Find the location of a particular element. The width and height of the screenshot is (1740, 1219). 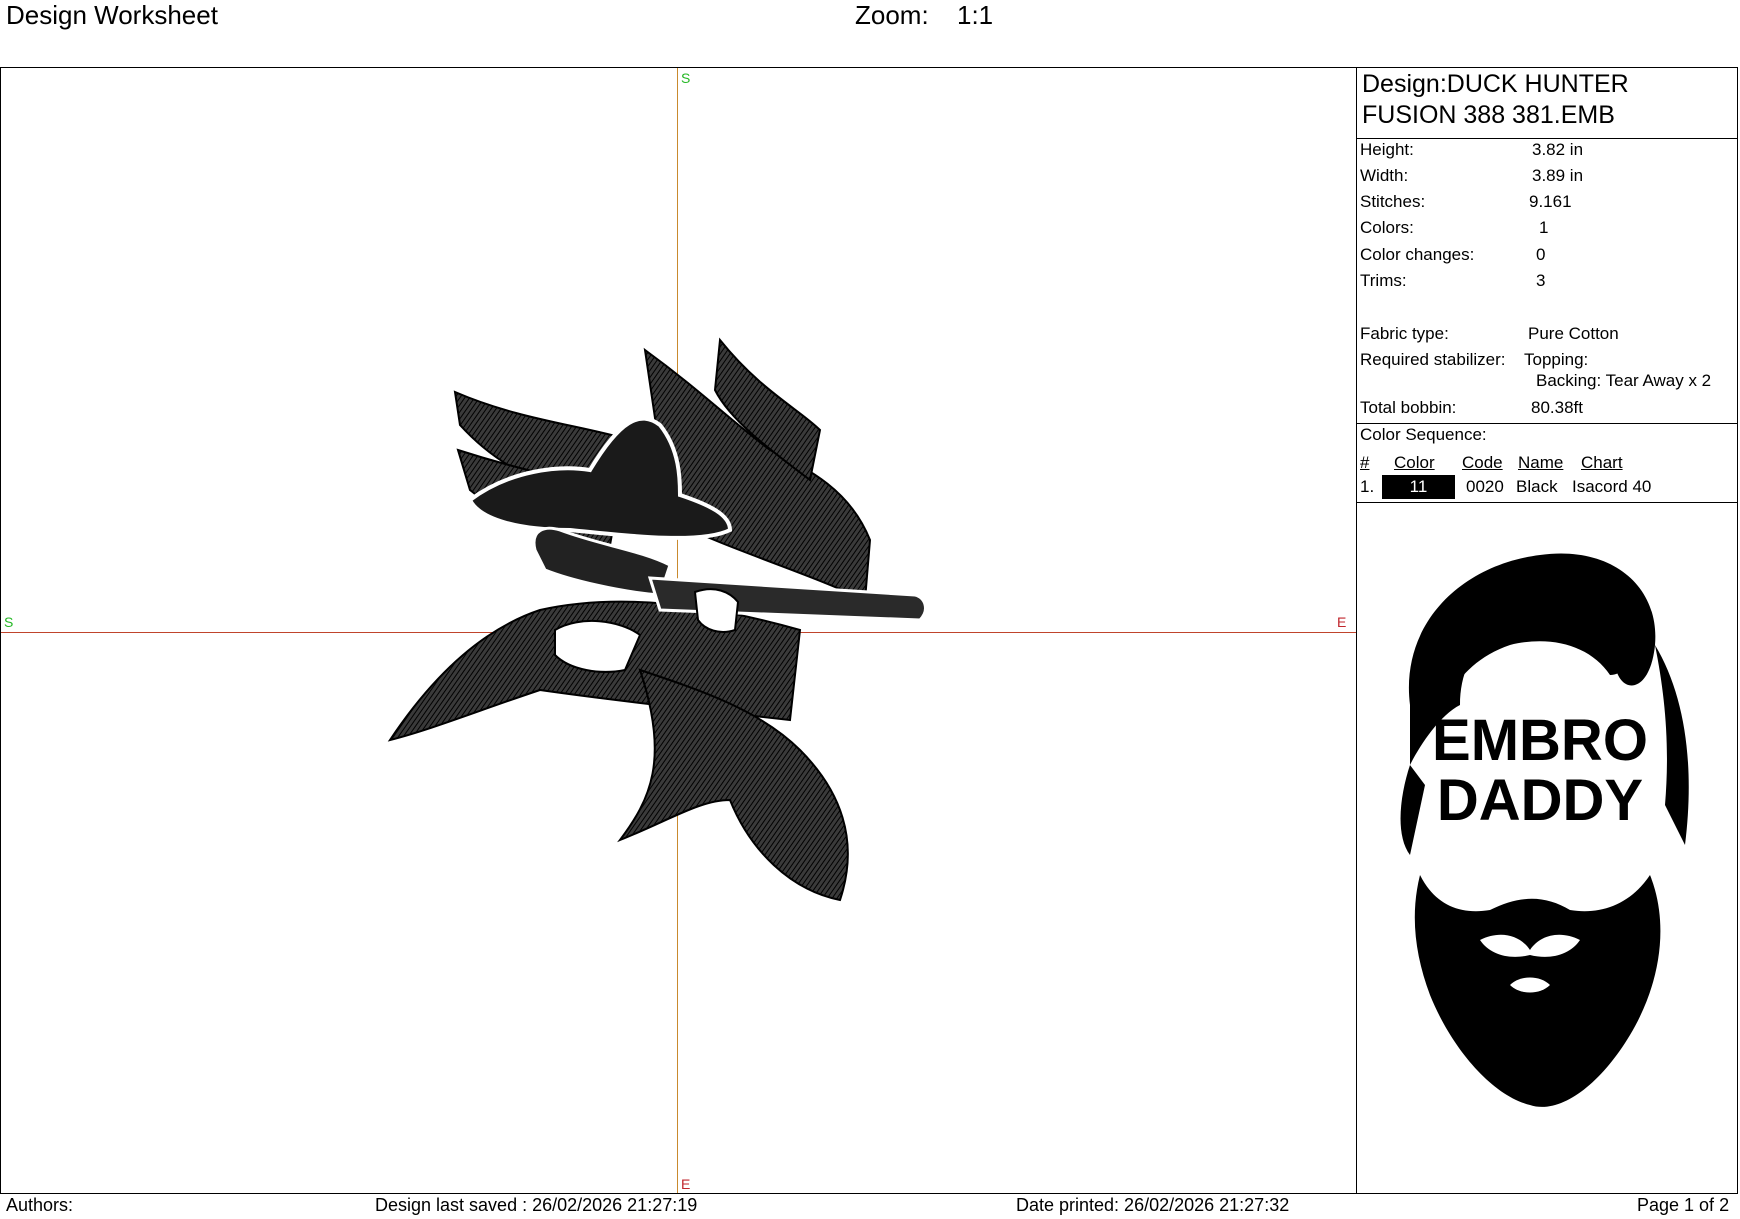

thread-color-swatch: 11 is located at coordinates (1418, 487).